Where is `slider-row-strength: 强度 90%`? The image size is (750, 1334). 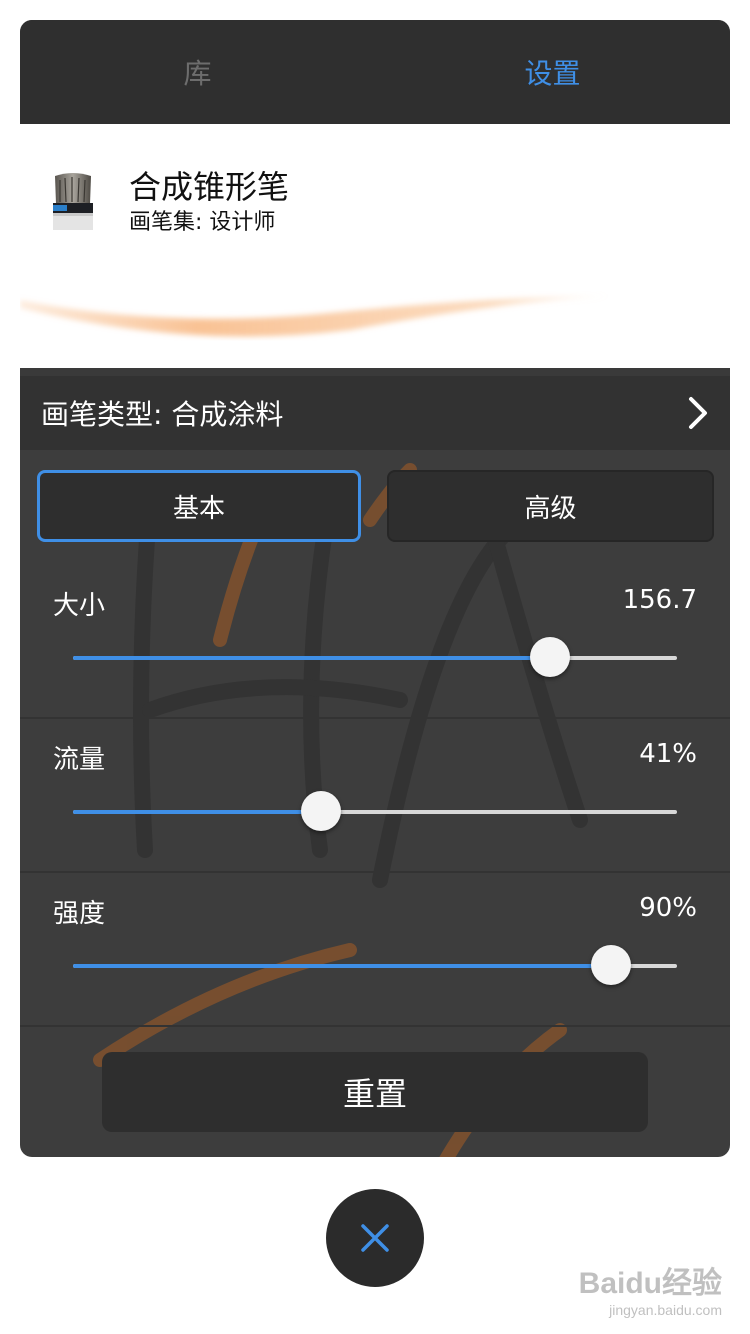
slider-row-strength: 强度 90% is located at coordinates (375, 950).